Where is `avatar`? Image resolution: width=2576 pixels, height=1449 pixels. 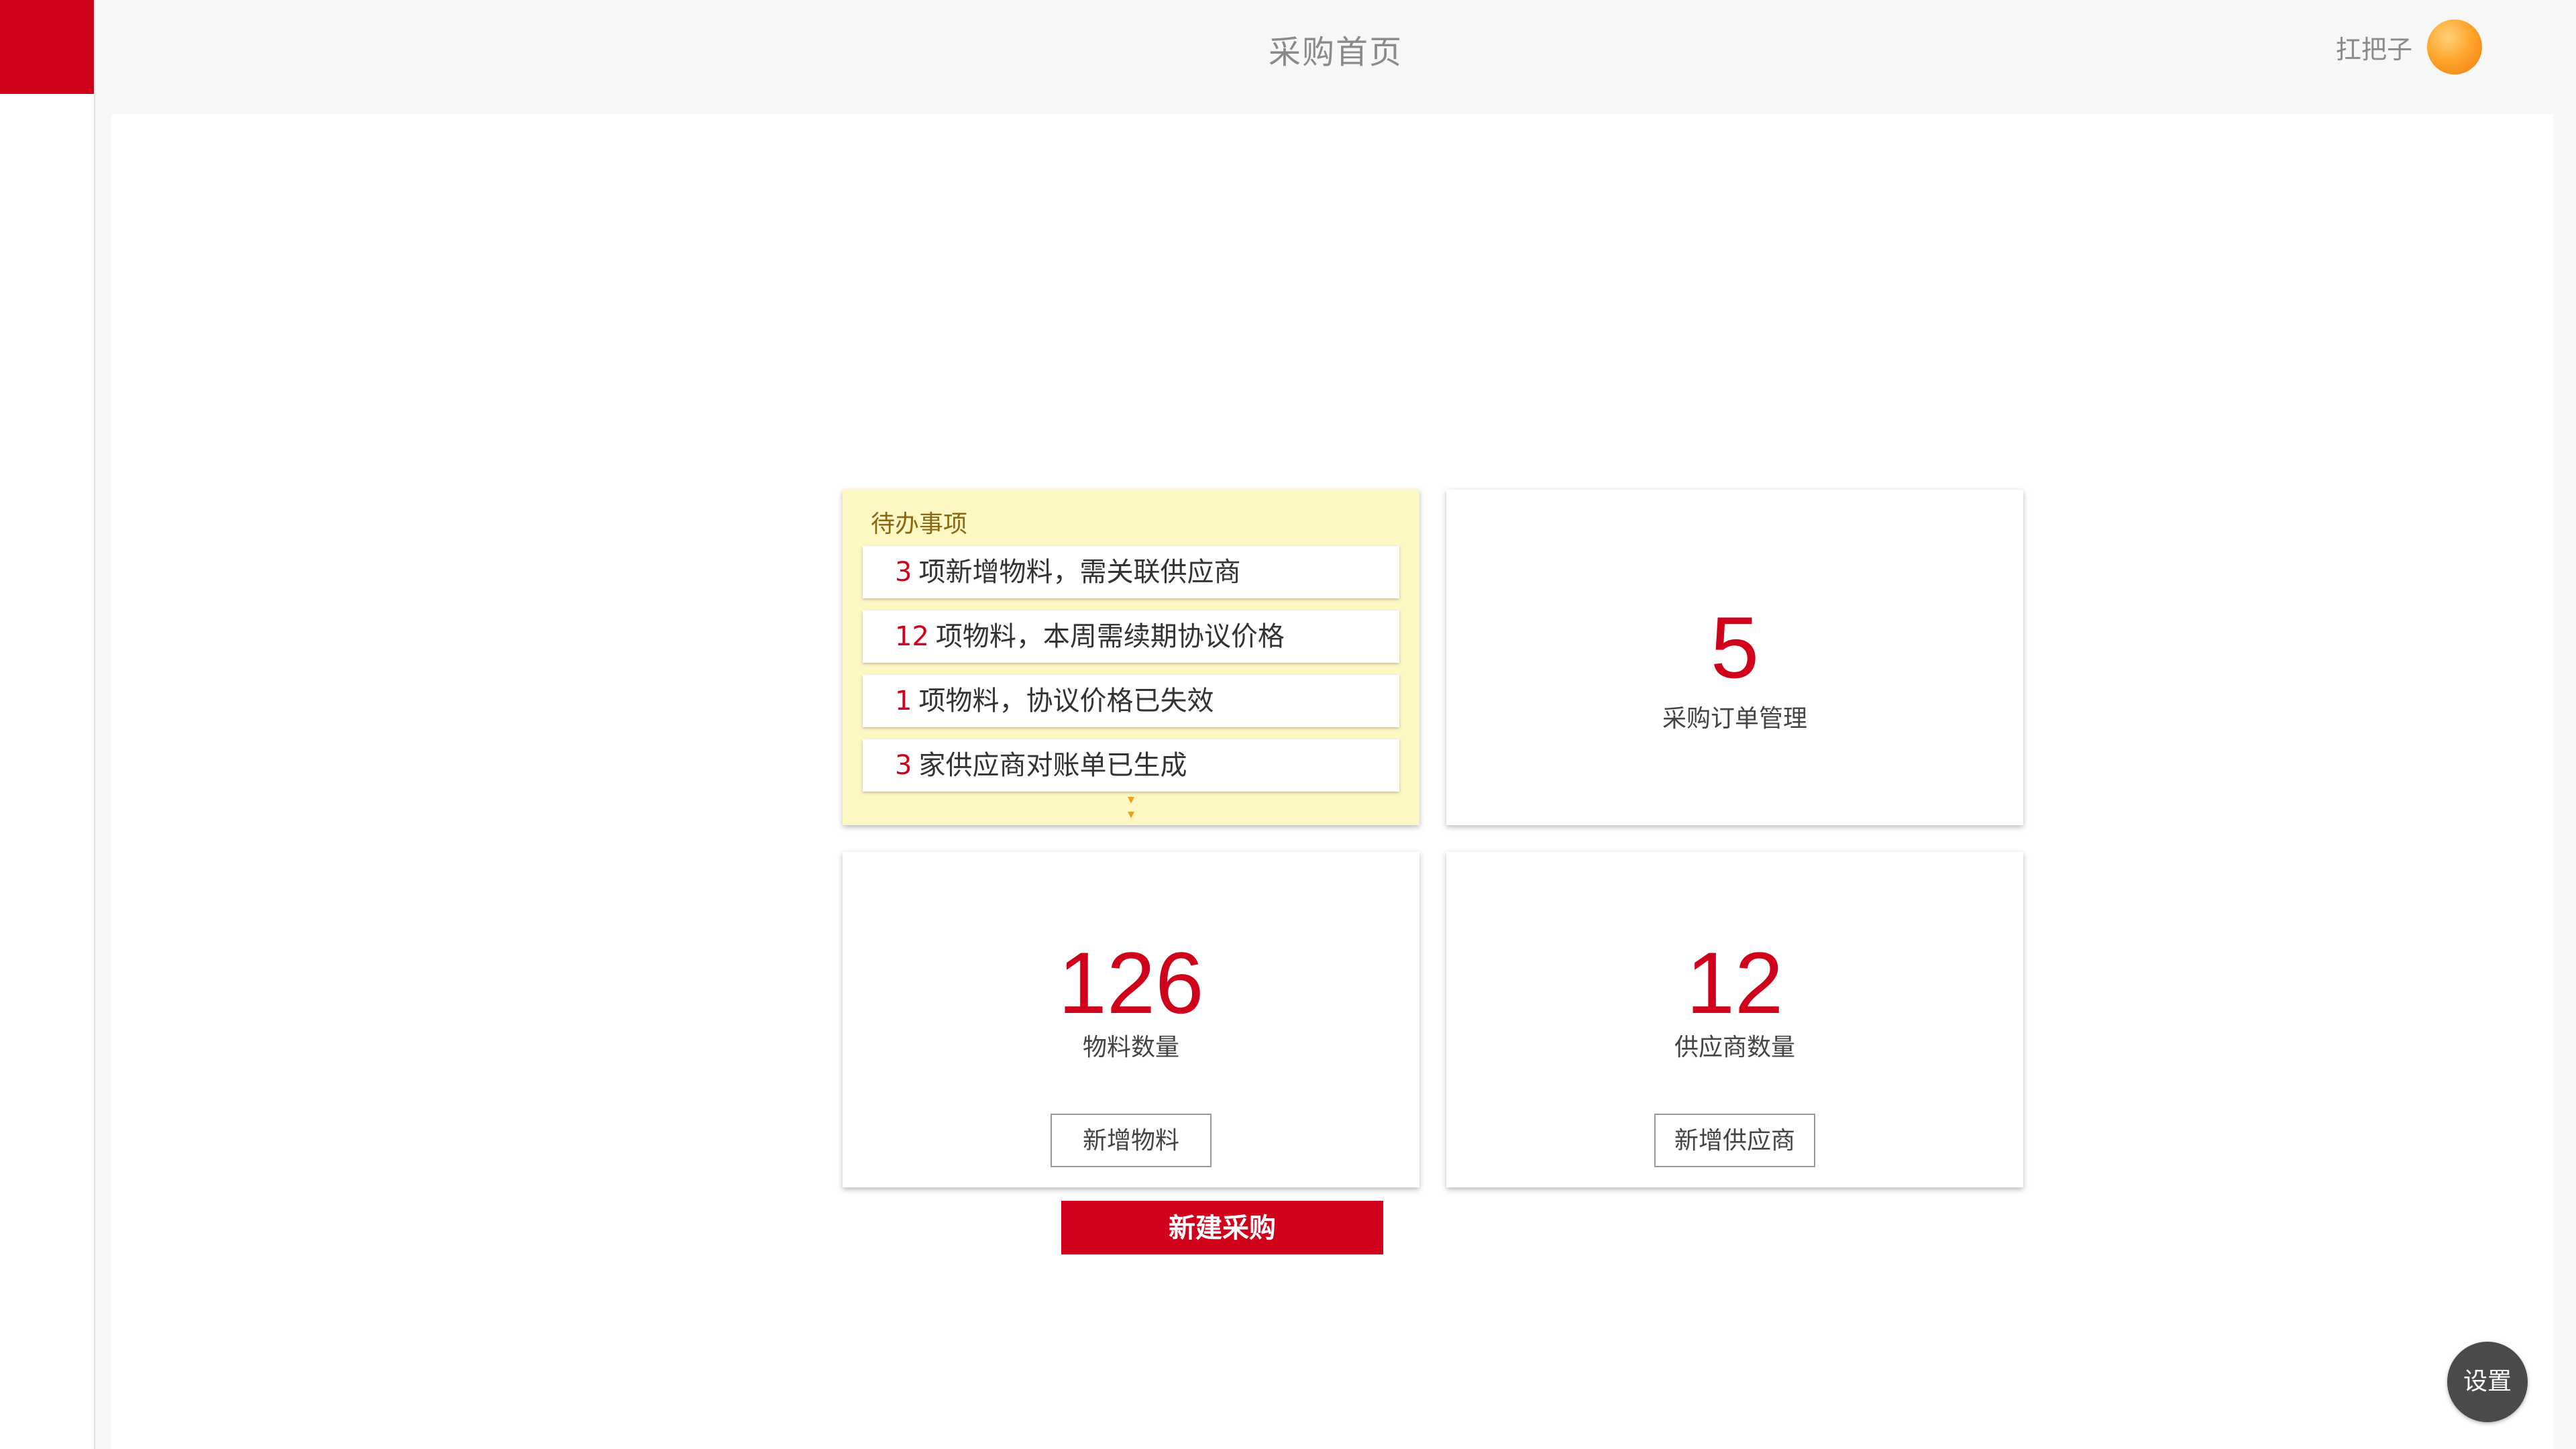
avatar is located at coordinates (2454, 46).